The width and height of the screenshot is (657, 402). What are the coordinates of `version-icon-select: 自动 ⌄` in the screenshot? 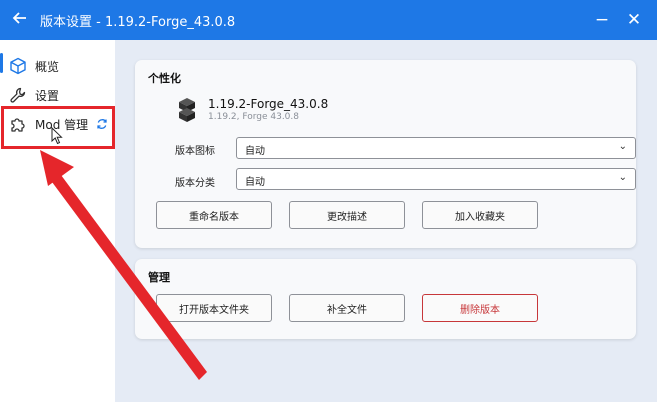 It's located at (436, 148).